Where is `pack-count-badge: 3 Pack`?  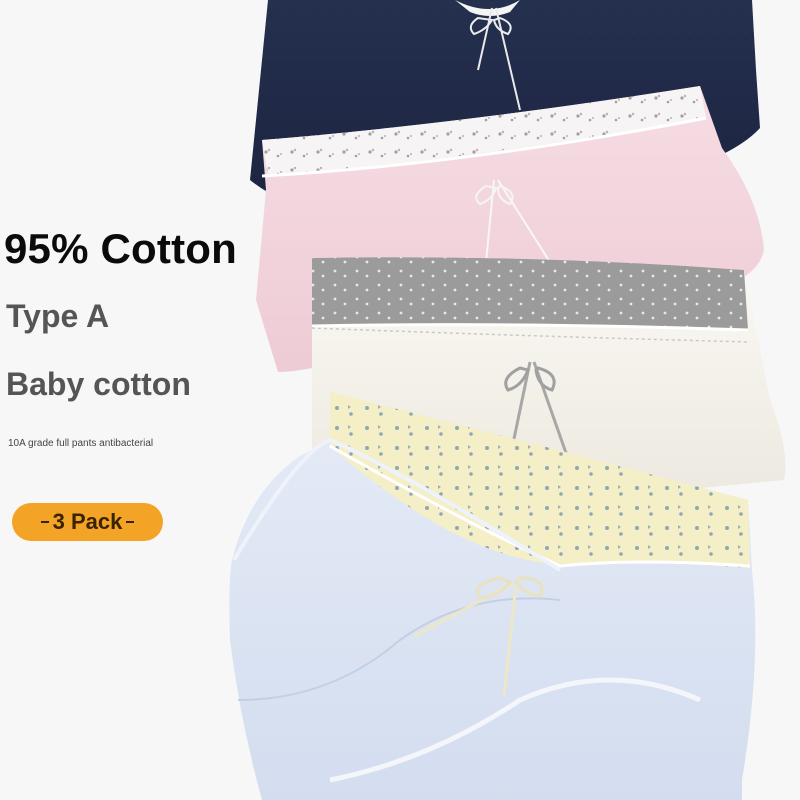
pack-count-badge: 3 Pack is located at coordinates (87, 522).